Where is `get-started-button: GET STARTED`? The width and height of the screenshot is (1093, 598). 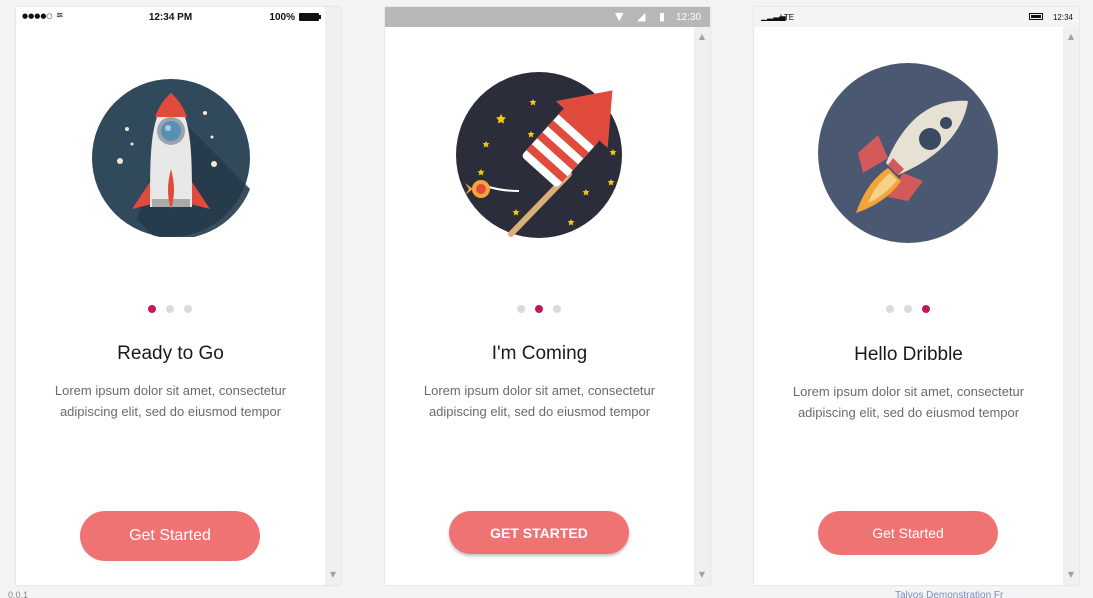 get-started-button: GET STARTED is located at coordinates (539, 532).